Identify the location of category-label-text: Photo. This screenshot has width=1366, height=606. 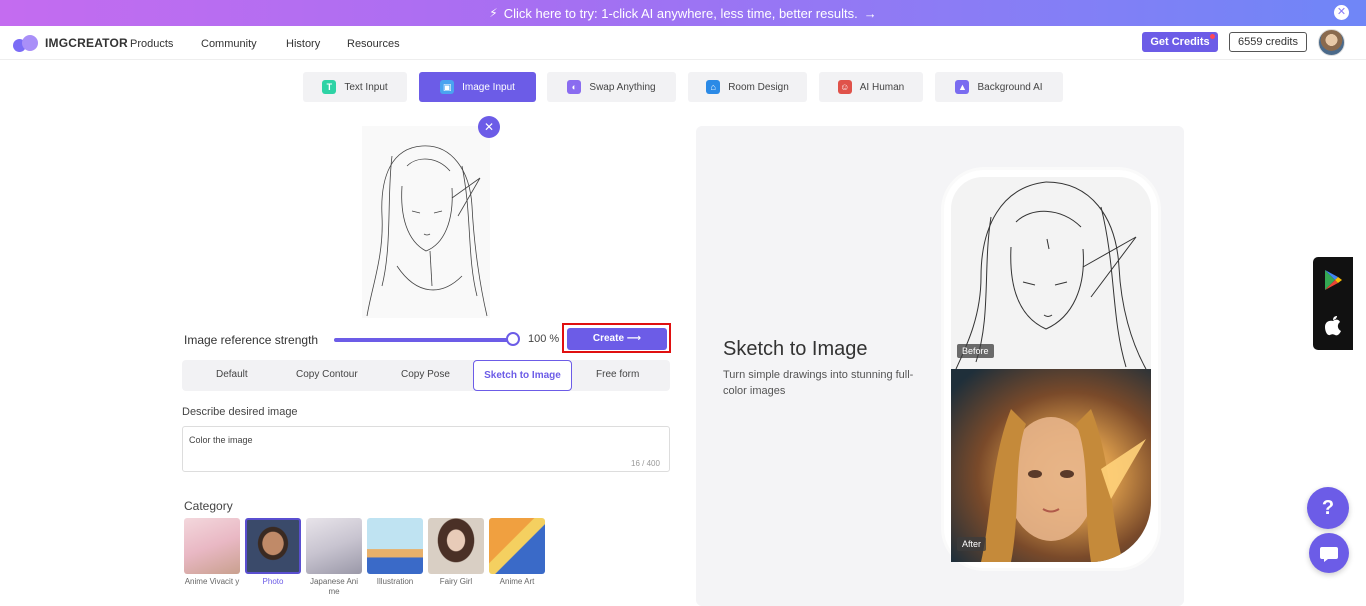
(273, 581).